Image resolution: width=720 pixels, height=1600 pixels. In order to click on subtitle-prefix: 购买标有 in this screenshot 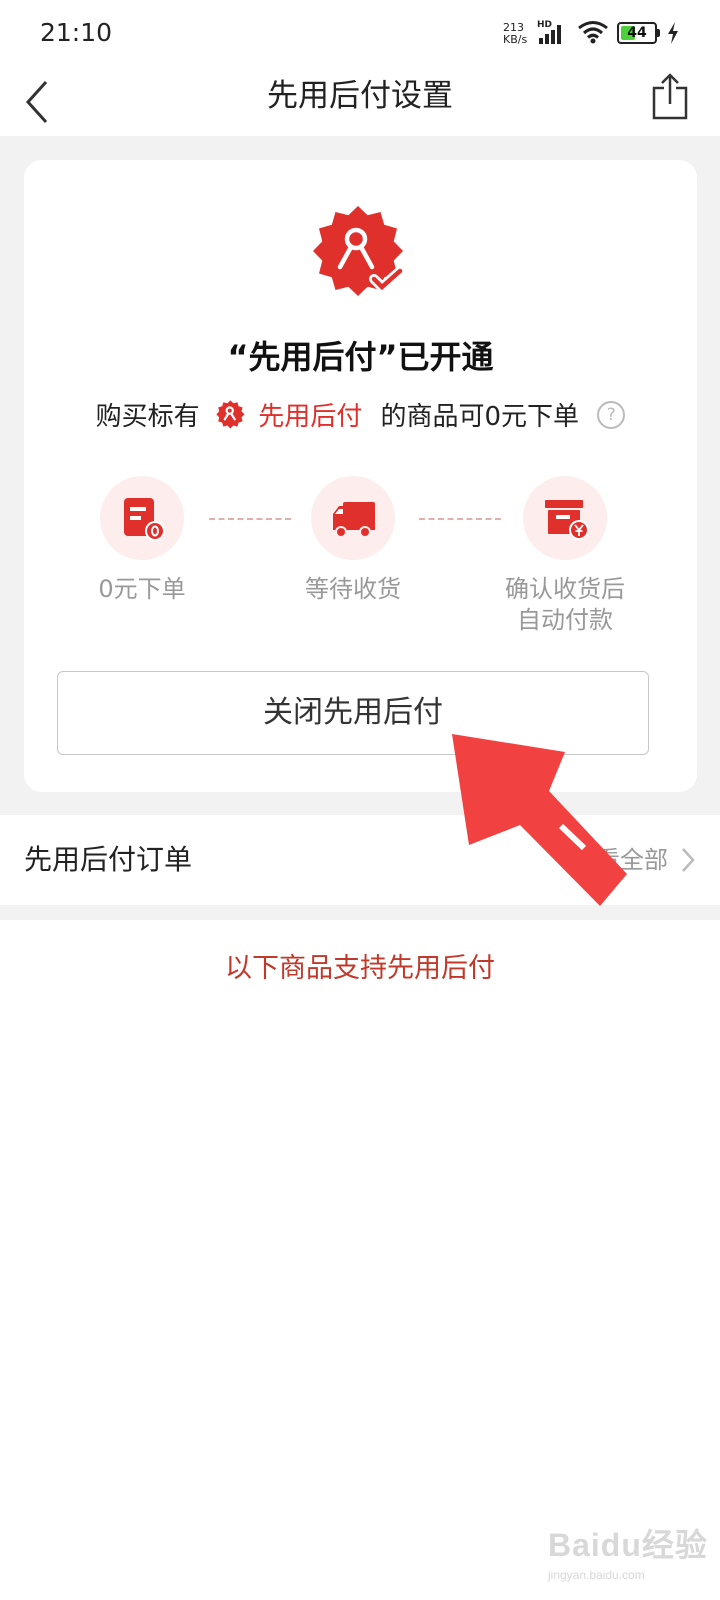, I will do `click(147, 417)`.